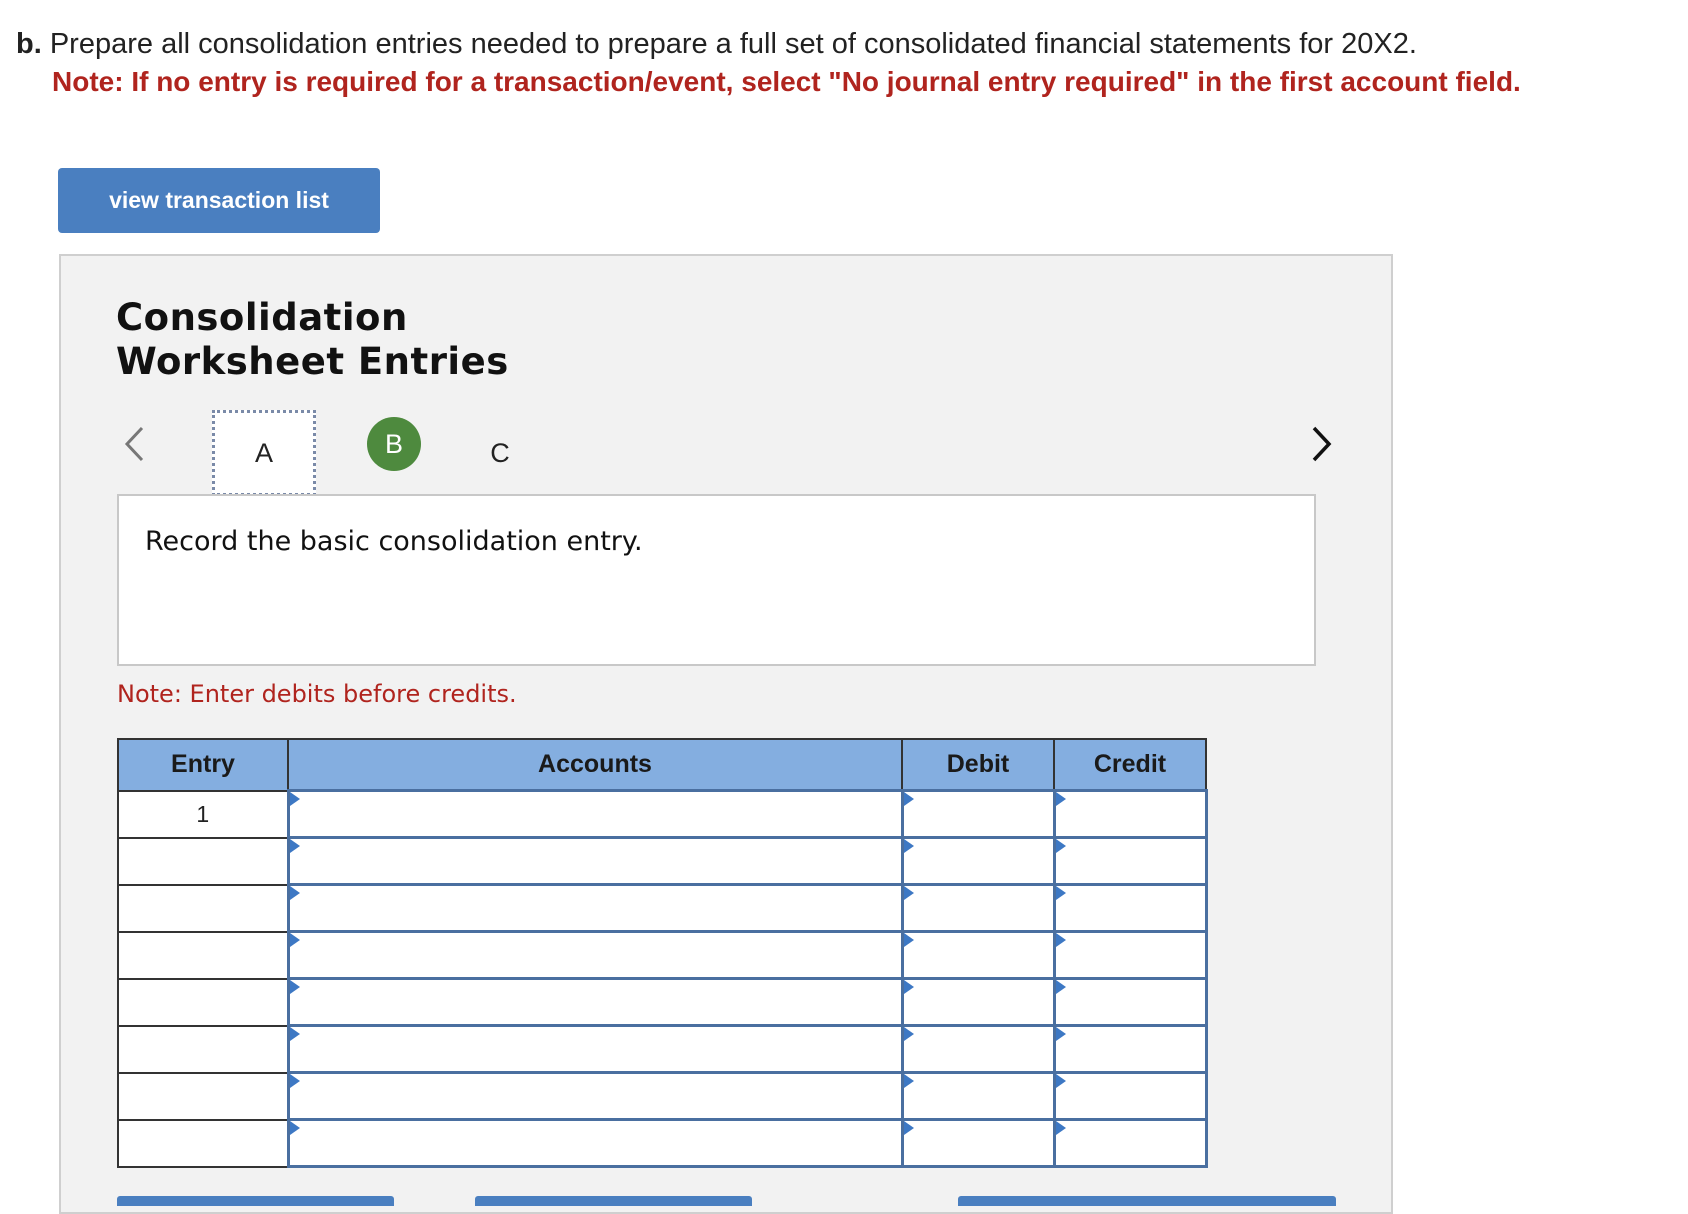 The height and width of the screenshot is (1214, 1688). What do you see at coordinates (595, 765) in the screenshot?
I see `header-accounts: Accounts` at bounding box center [595, 765].